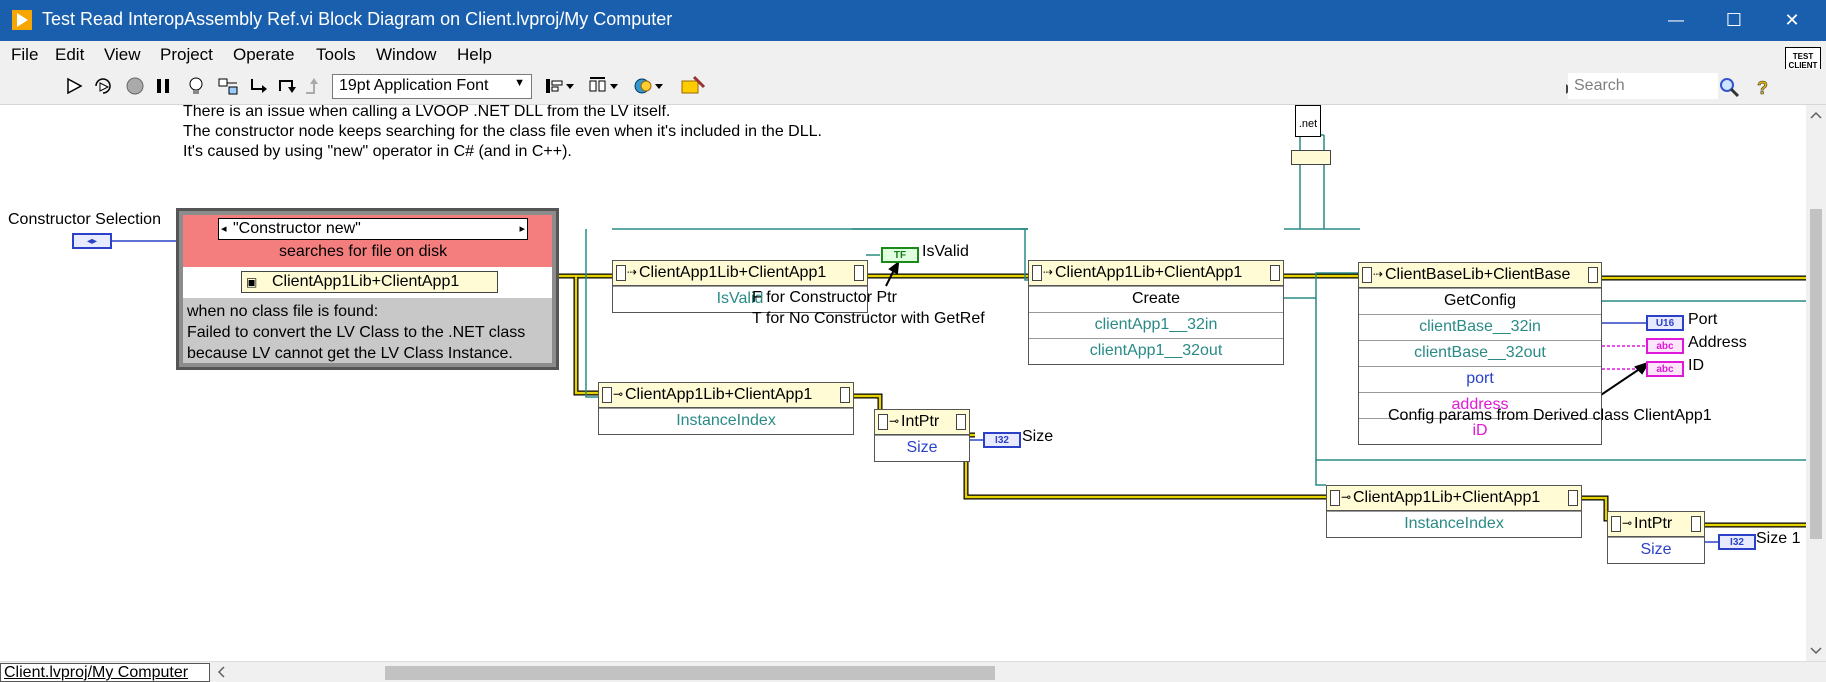  I want to click on intptr-node-2: ⊸ IntPtr Size, so click(1656, 537).